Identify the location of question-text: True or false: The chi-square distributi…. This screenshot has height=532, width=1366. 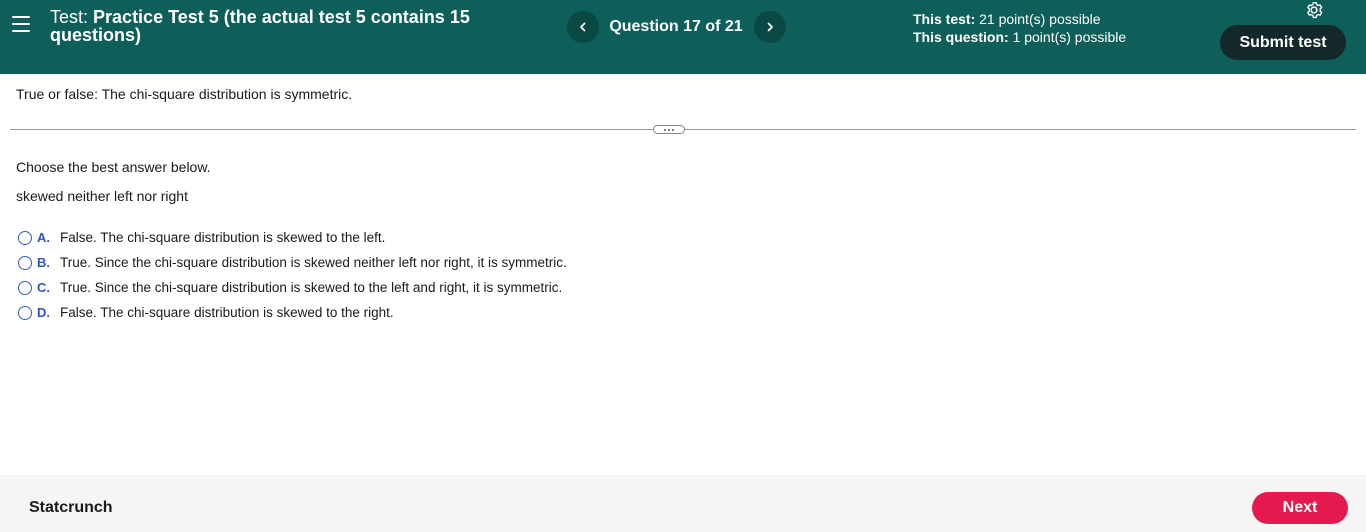
(184, 94).